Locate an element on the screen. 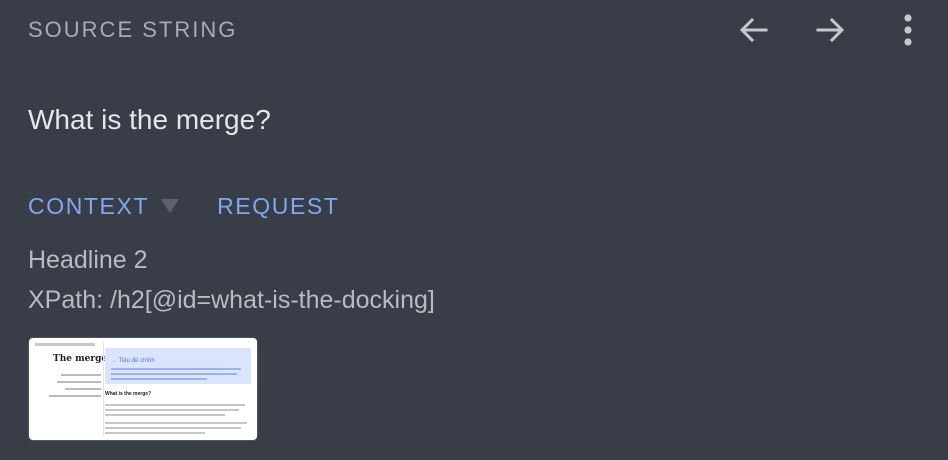  forward-button is located at coordinates (830, 30).